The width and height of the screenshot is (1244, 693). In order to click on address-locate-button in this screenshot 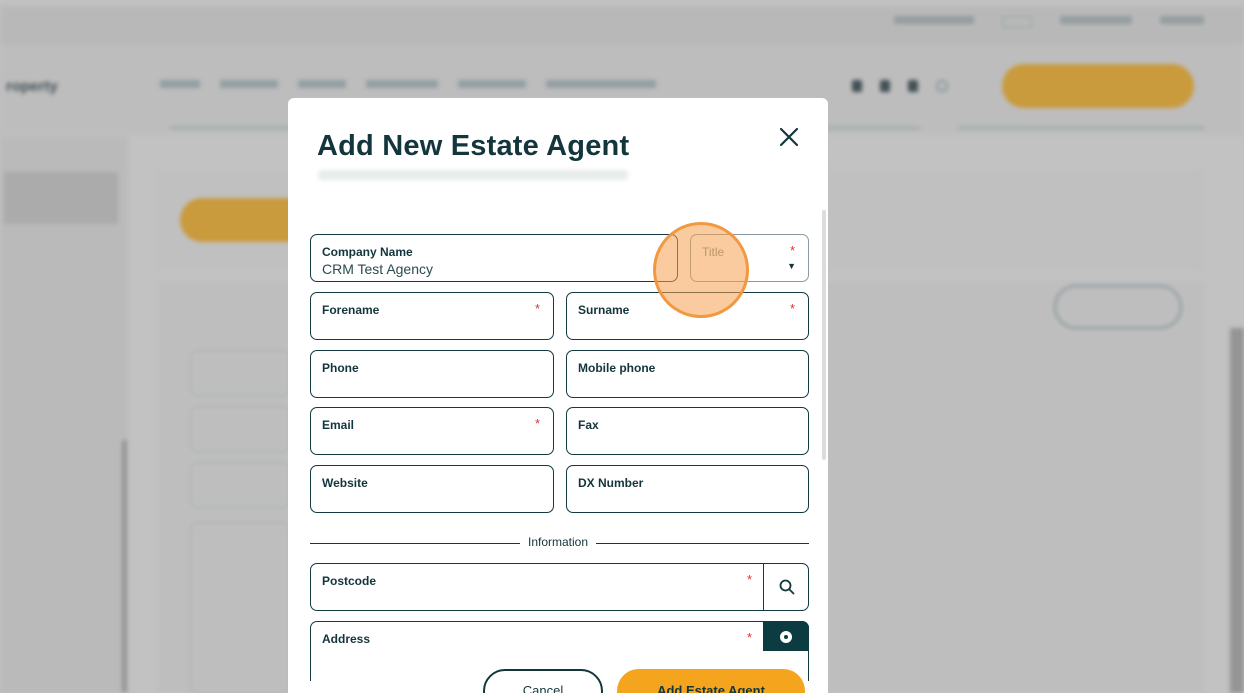, I will do `click(786, 636)`.